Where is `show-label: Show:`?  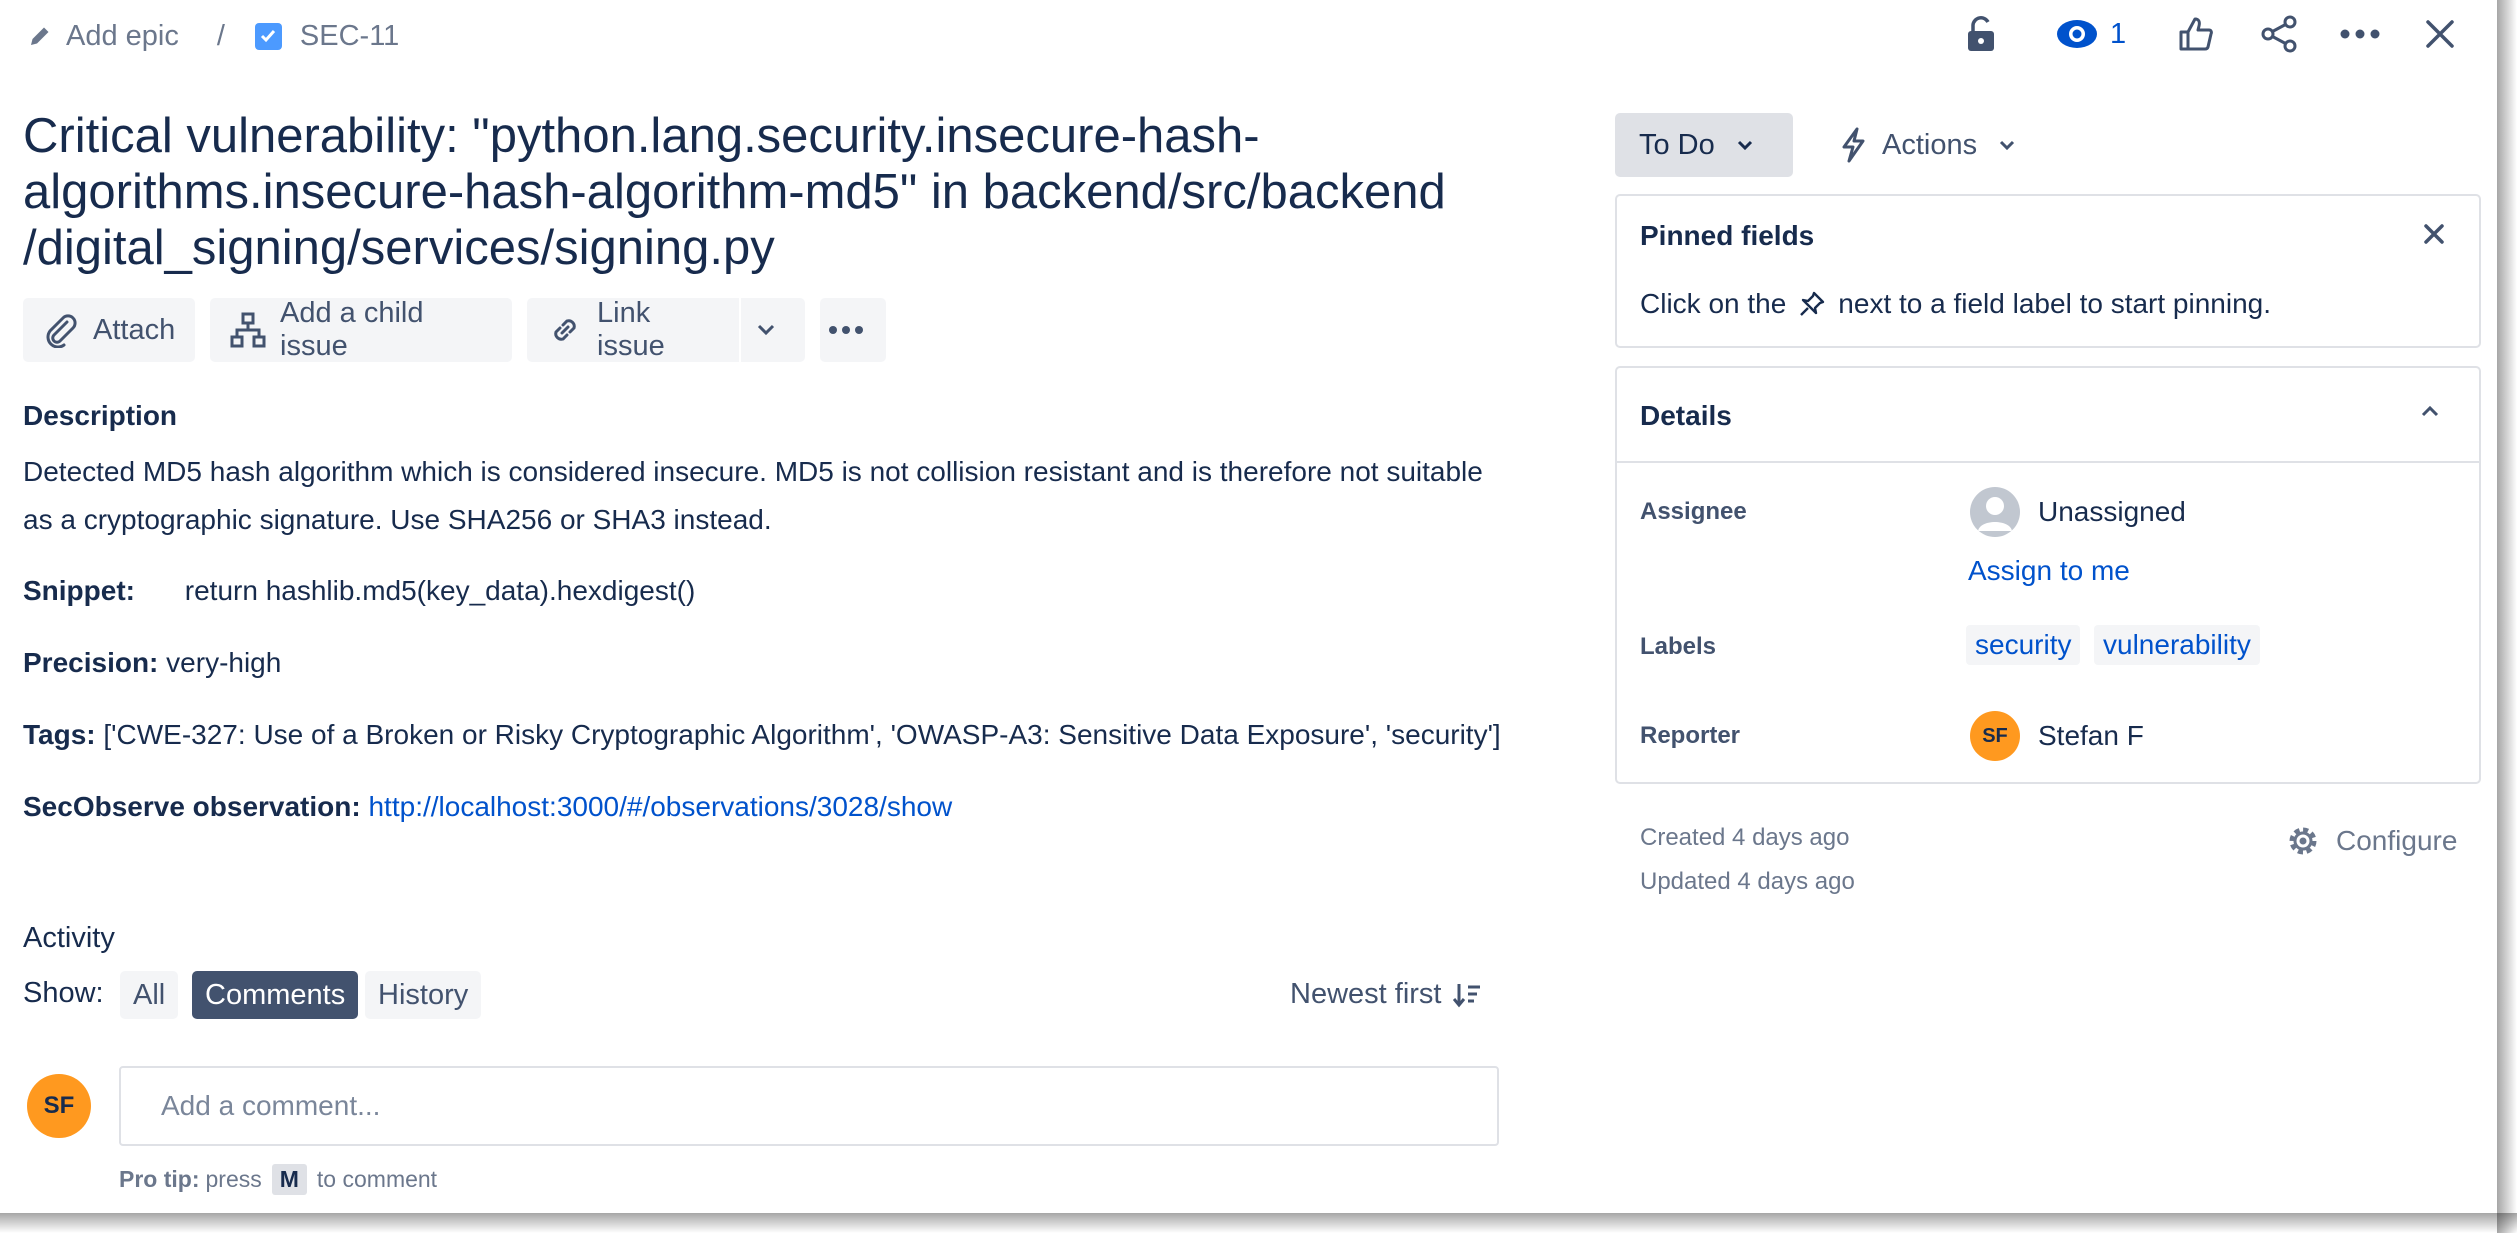
show-label: Show: is located at coordinates (63, 993).